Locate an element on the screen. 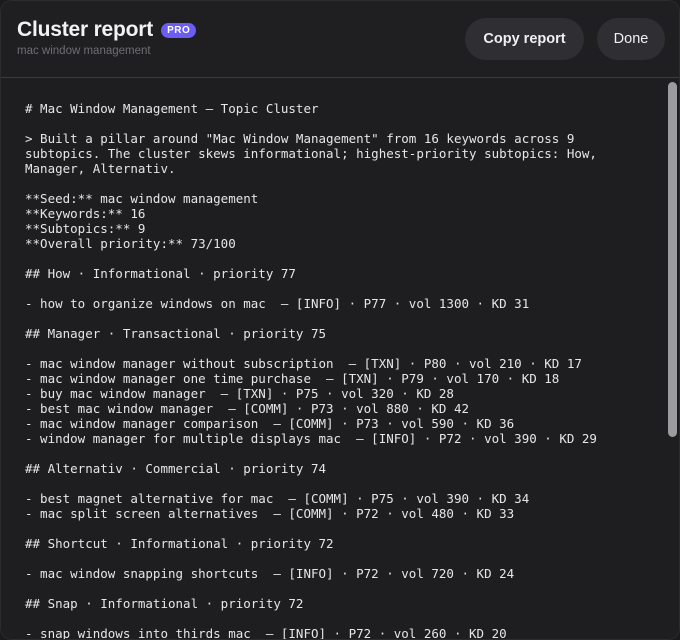 Image resolution: width=680 pixels, height=640 pixels. pro-badge: PRO is located at coordinates (179, 30).